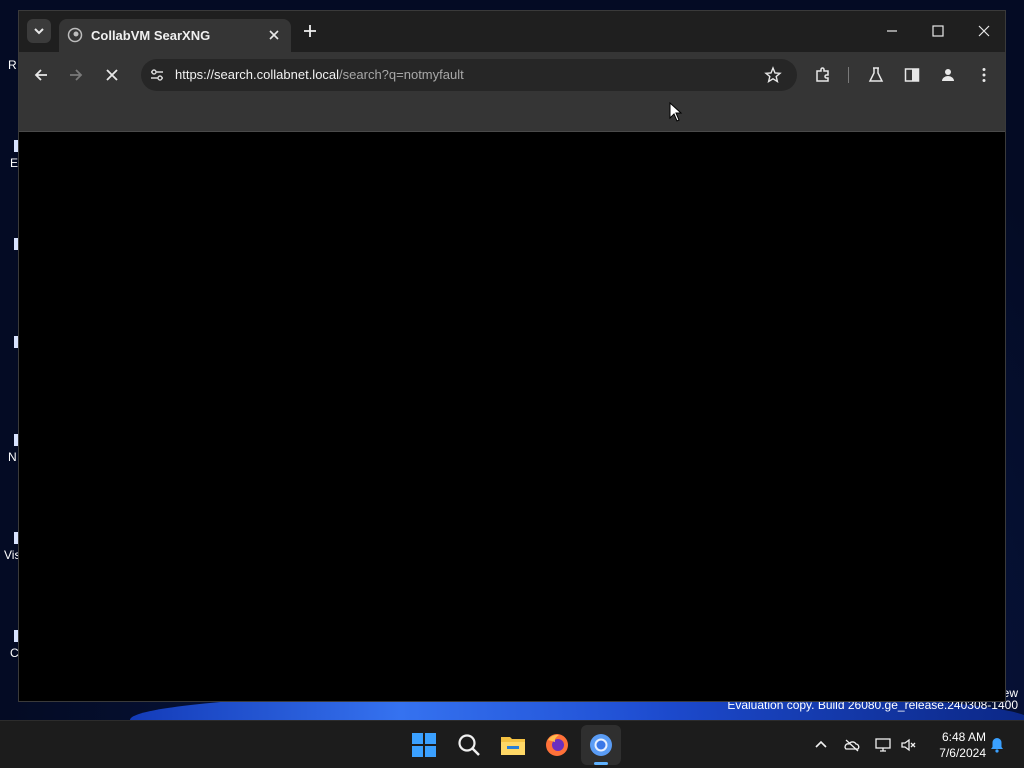 Image resolution: width=1024 pixels, height=768 pixels. I want to click on url-path: /search?q=notmyfault, so click(401, 74).